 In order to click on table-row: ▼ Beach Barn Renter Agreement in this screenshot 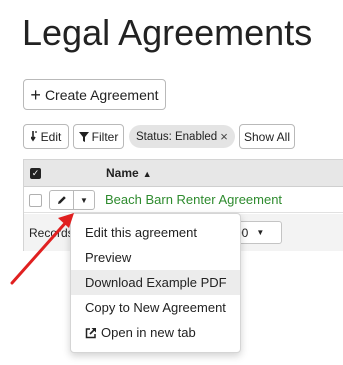, I will do `click(183, 200)`.